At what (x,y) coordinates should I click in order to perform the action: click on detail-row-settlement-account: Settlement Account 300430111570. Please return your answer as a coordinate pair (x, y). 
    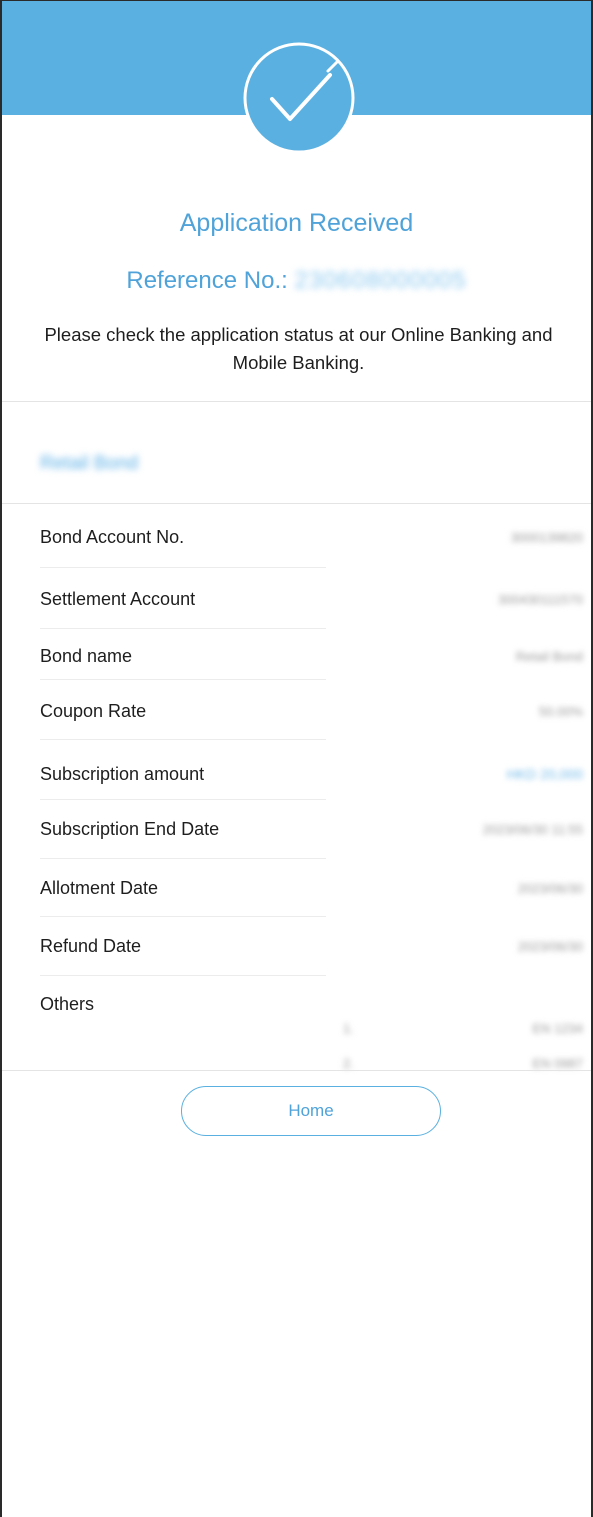
    Looking at the image, I should click on (311, 599).